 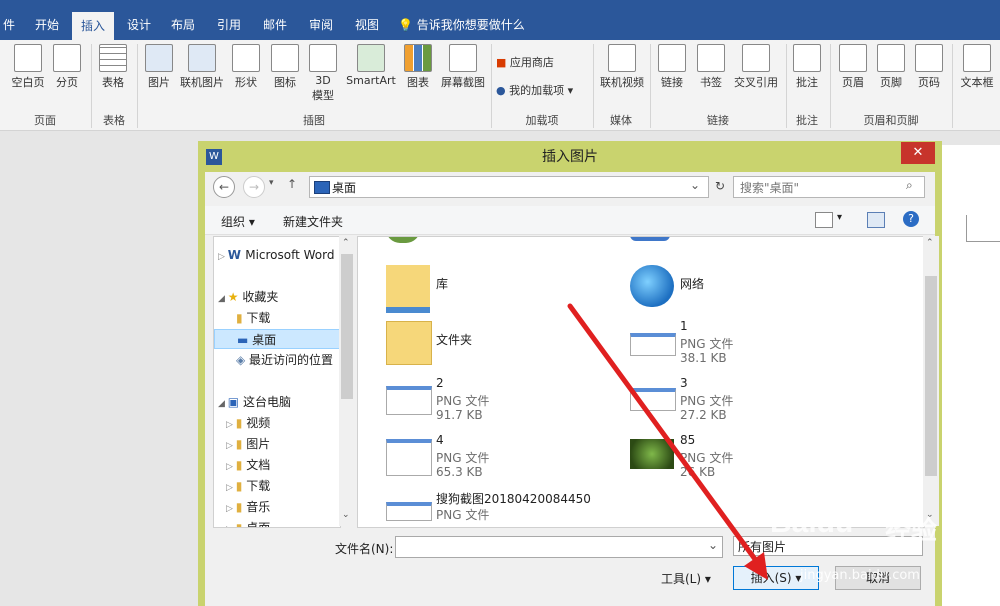 What do you see at coordinates (248, 507) in the screenshot?
I see `tree-item-music: ▷ ▮ 音乐` at bounding box center [248, 507].